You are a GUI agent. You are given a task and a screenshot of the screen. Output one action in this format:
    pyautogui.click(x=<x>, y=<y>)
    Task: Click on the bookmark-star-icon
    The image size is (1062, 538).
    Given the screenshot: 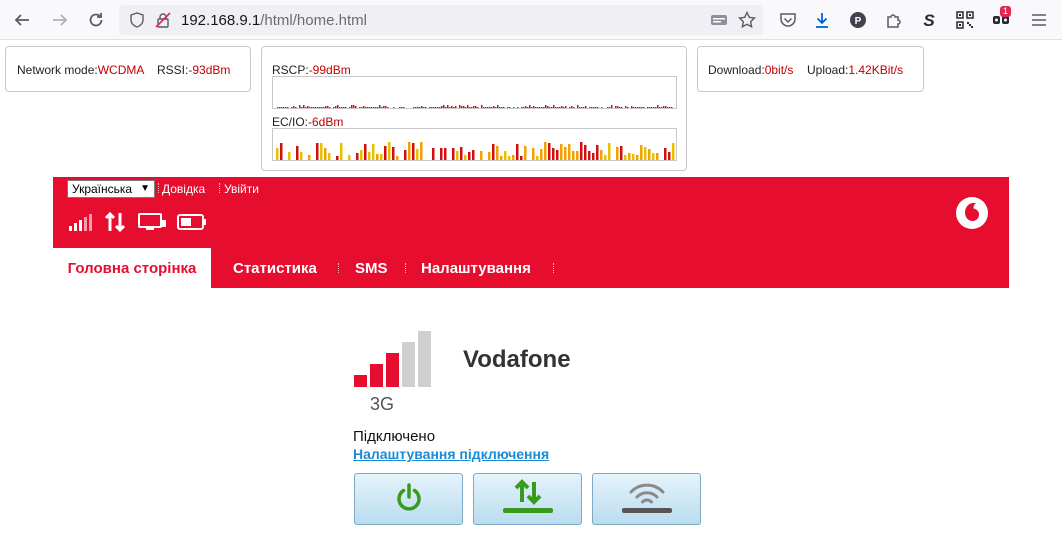 What is the action you would take?
    pyautogui.click(x=747, y=22)
    